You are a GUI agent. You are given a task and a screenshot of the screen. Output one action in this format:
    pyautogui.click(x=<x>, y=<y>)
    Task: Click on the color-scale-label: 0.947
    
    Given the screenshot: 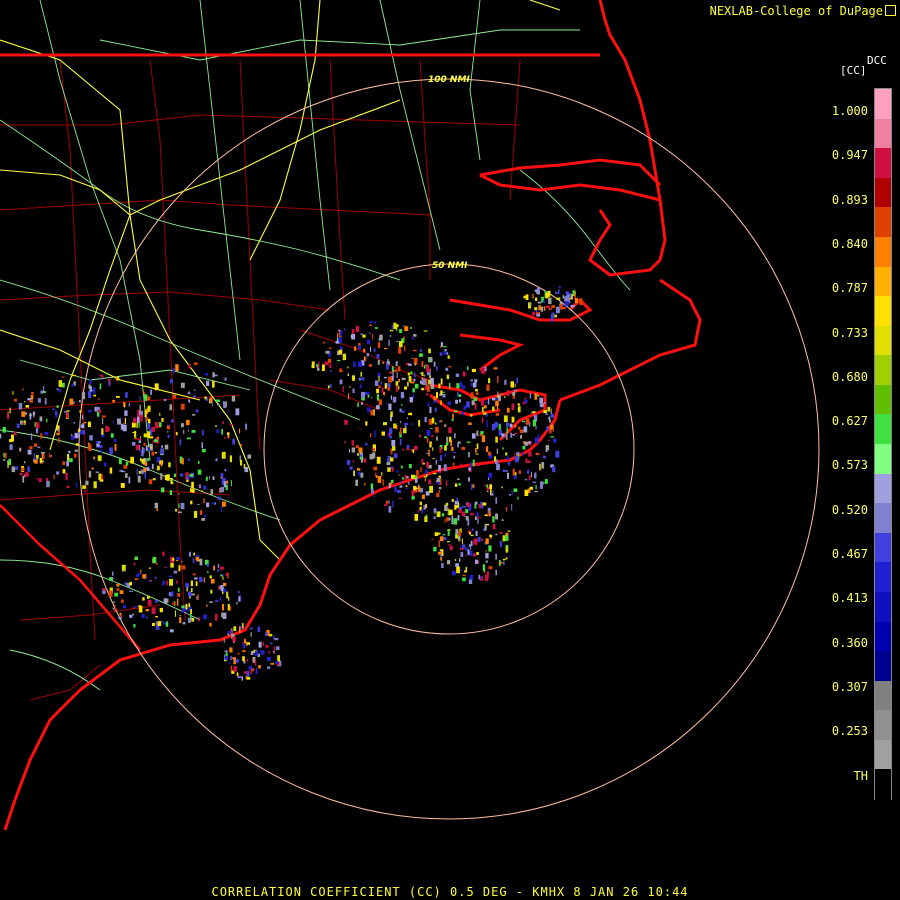 What is the action you would take?
    pyautogui.click(x=849, y=155)
    